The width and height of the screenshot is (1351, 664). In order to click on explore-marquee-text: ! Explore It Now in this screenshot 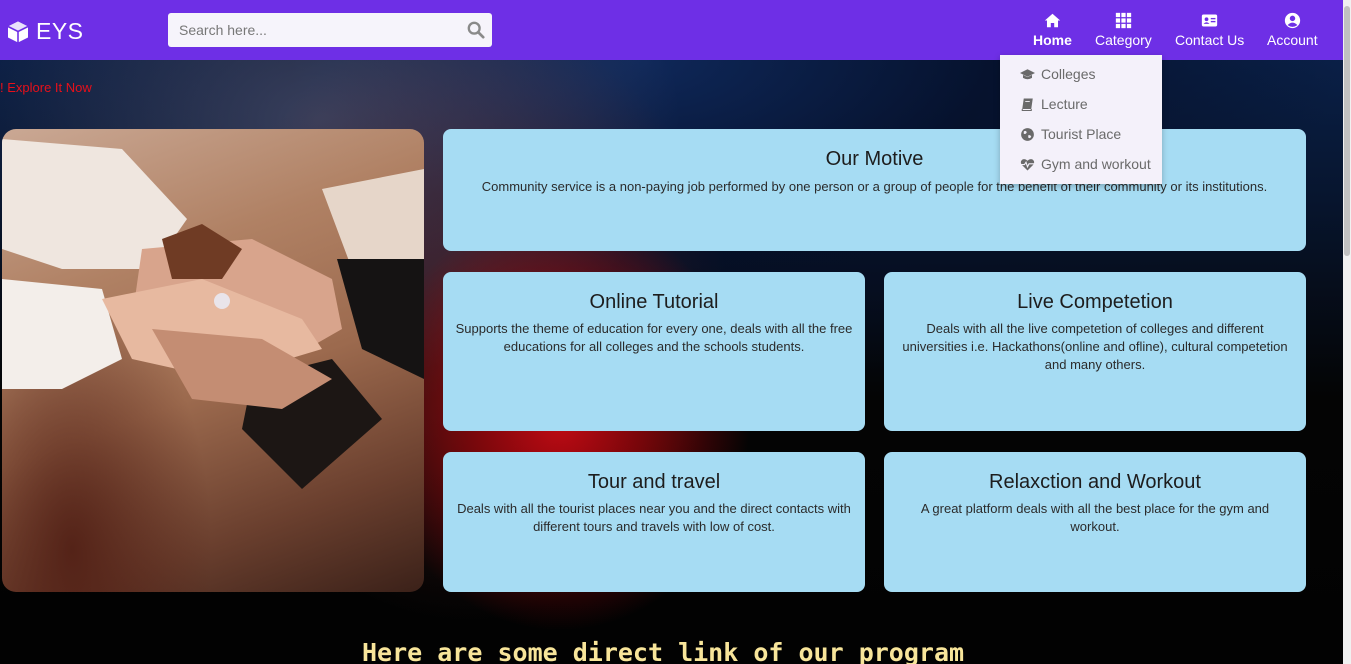, I will do `click(46, 87)`.